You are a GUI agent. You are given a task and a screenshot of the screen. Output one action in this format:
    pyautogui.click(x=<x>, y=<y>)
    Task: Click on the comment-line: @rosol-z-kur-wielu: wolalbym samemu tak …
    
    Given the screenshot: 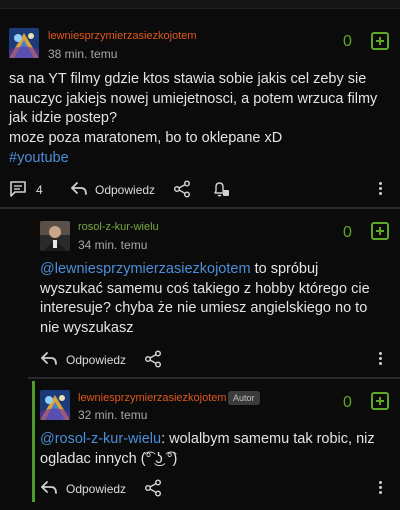 What is the action you would take?
    pyautogui.click(x=207, y=440)
    